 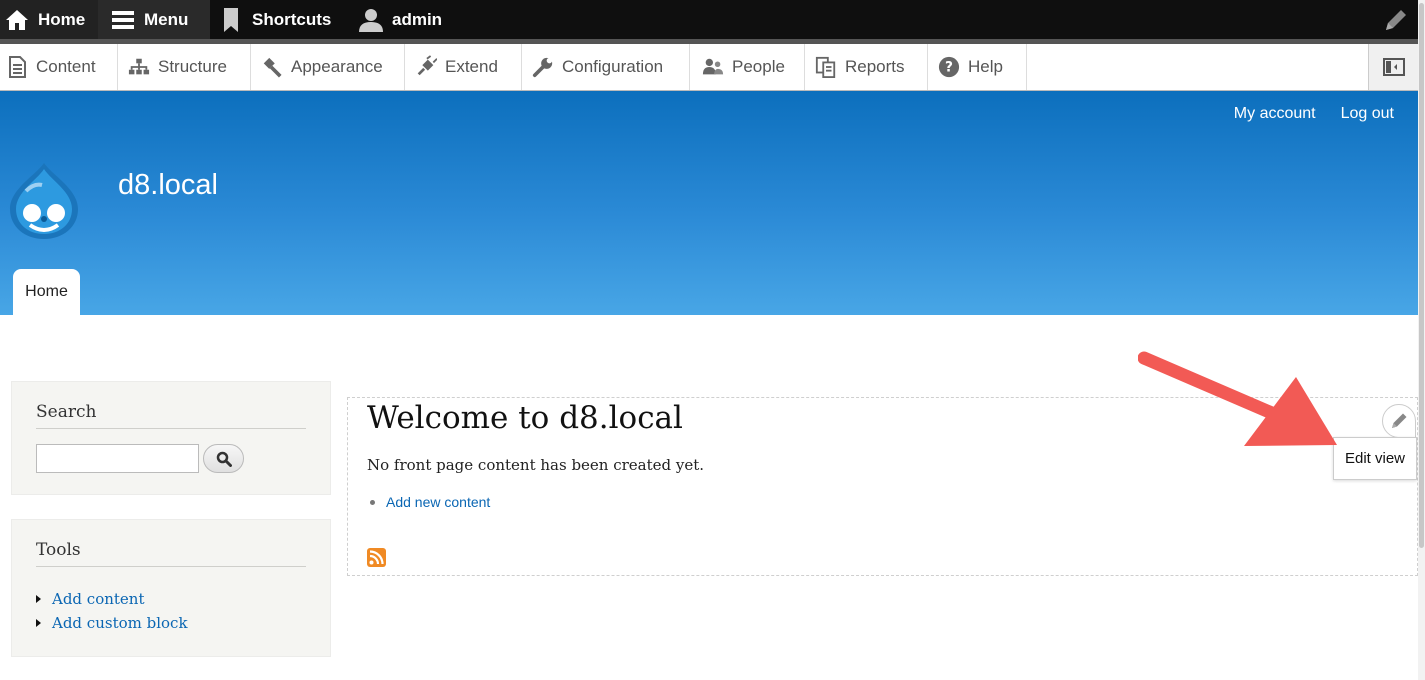 I want to click on drupal-logo-icon, so click(x=44, y=201).